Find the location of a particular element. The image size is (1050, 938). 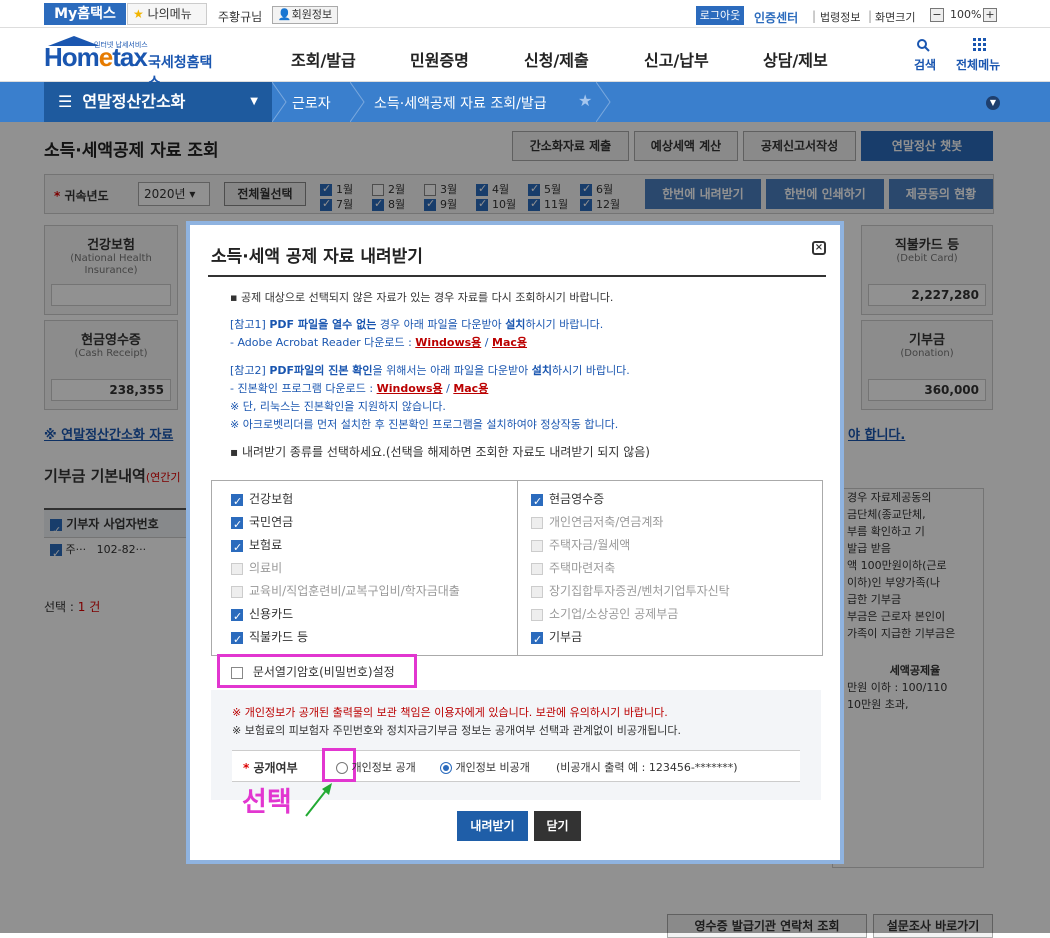

gnb-item-inquiry: 조회/발급 is located at coordinates (323, 59).